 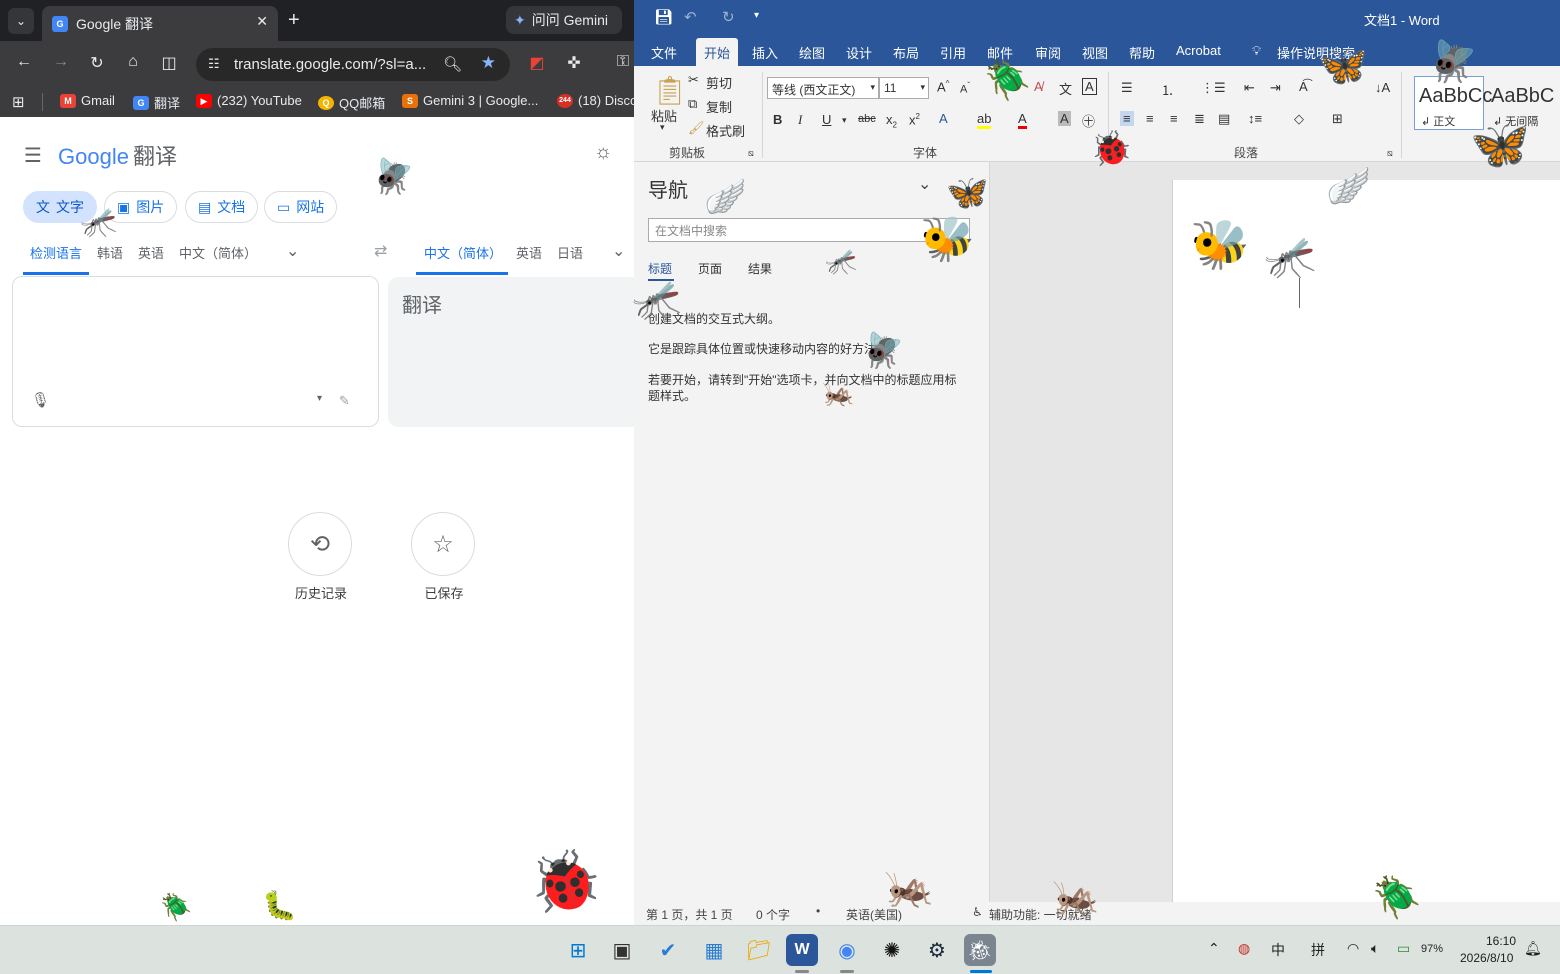 I want to click on font-color-icon: A, so click(x=1022, y=120).